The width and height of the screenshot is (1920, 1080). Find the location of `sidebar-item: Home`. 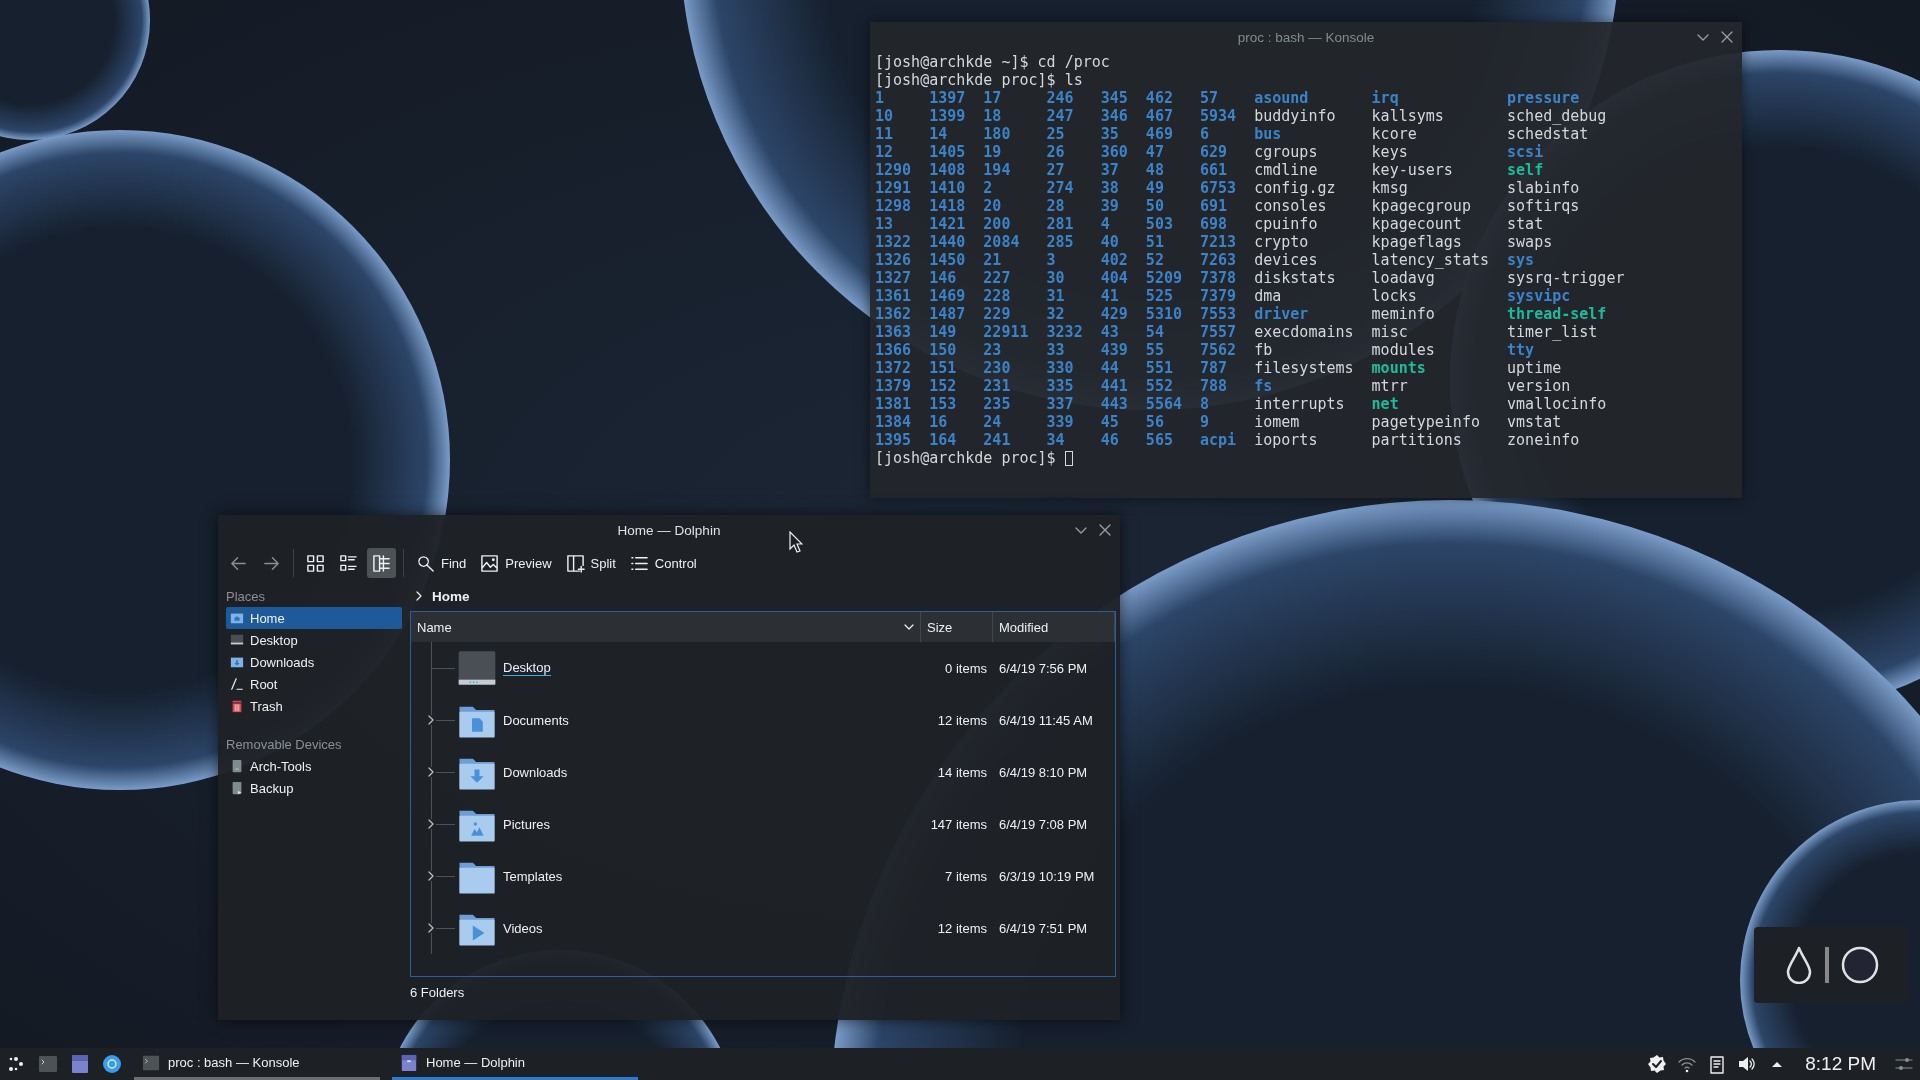

sidebar-item: Home is located at coordinates (314, 618).